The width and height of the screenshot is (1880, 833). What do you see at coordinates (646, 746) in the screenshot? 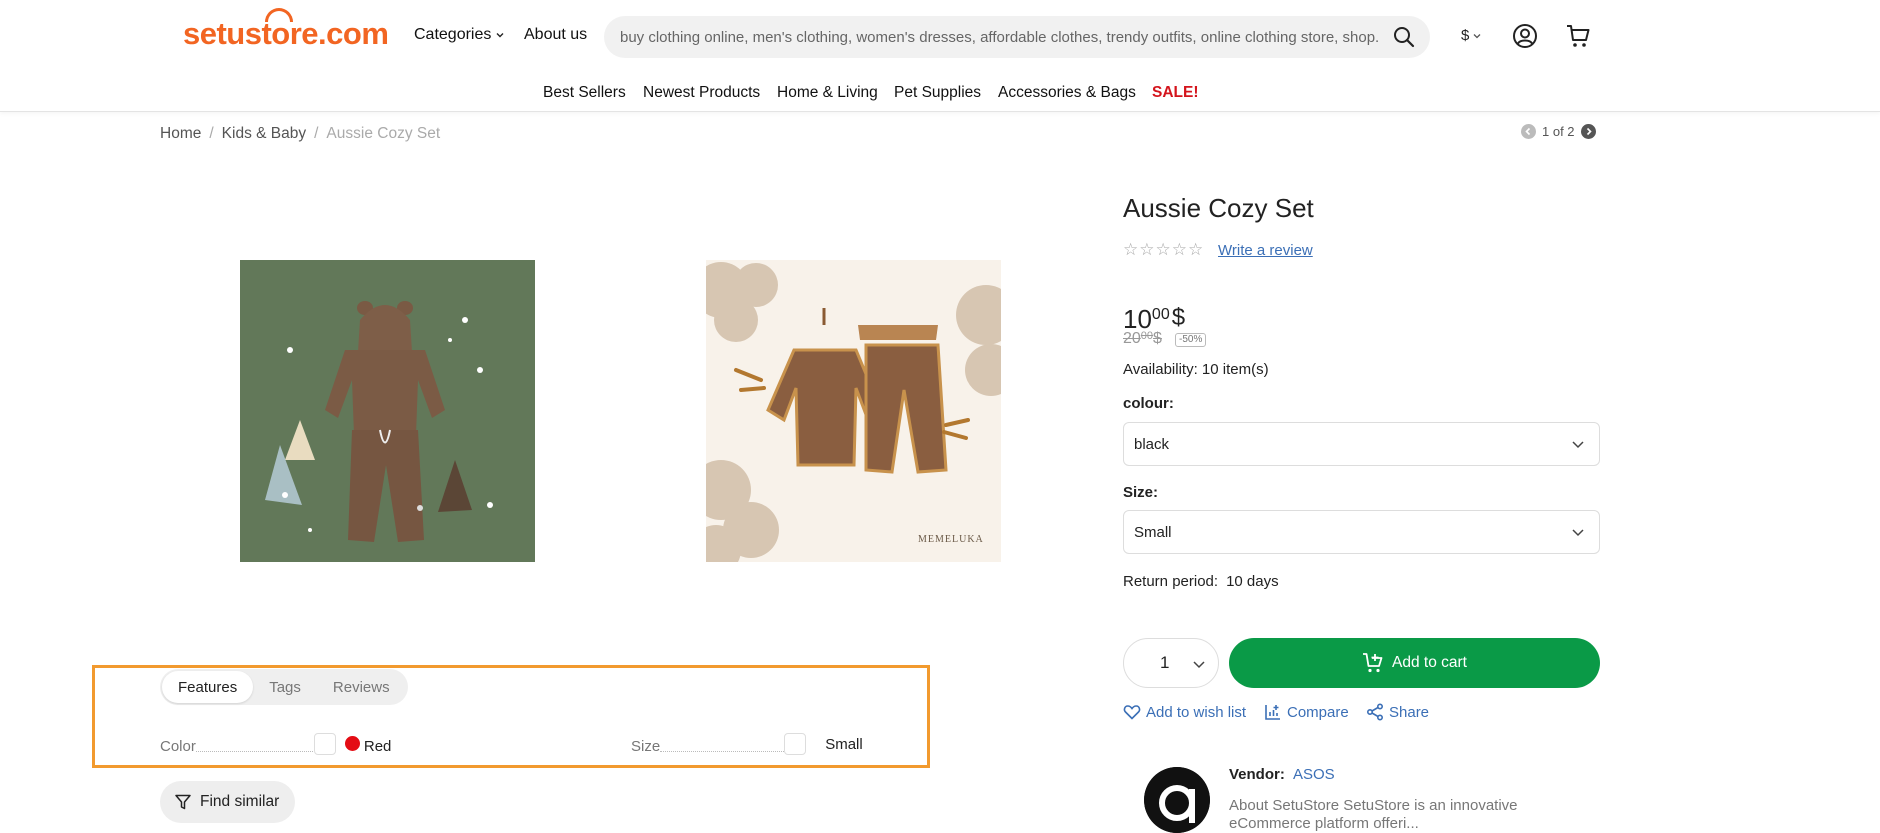
I see `feature-size-label: Size` at bounding box center [646, 746].